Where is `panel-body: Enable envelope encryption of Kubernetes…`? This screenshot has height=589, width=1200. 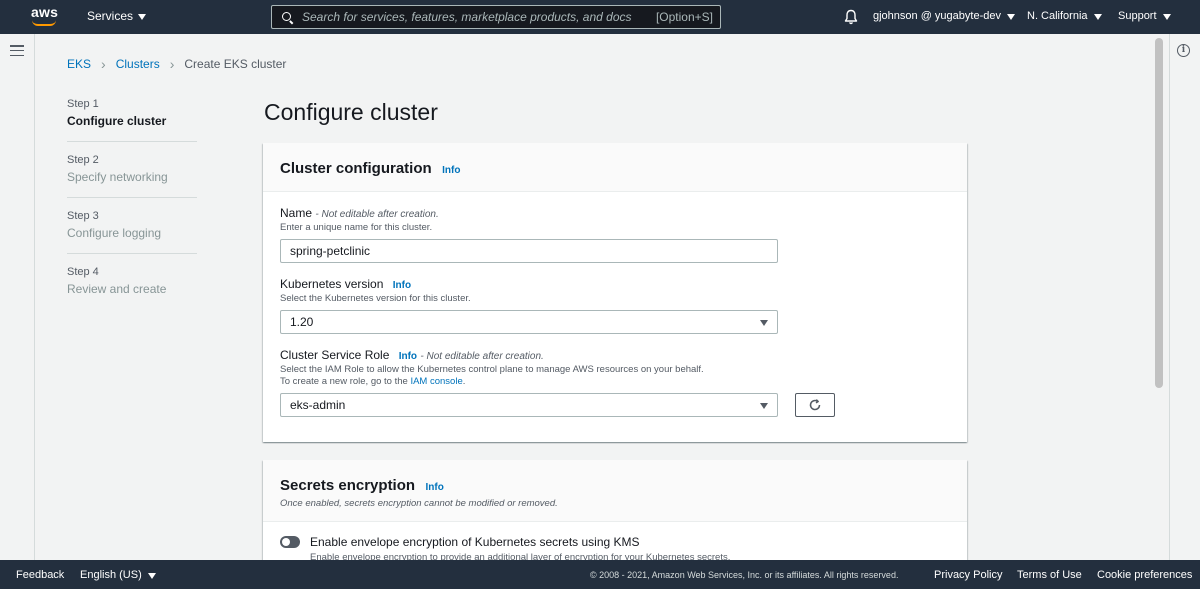 panel-body: Enable envelope encryption of Kubernetes… is located at coordinates (615, 541).